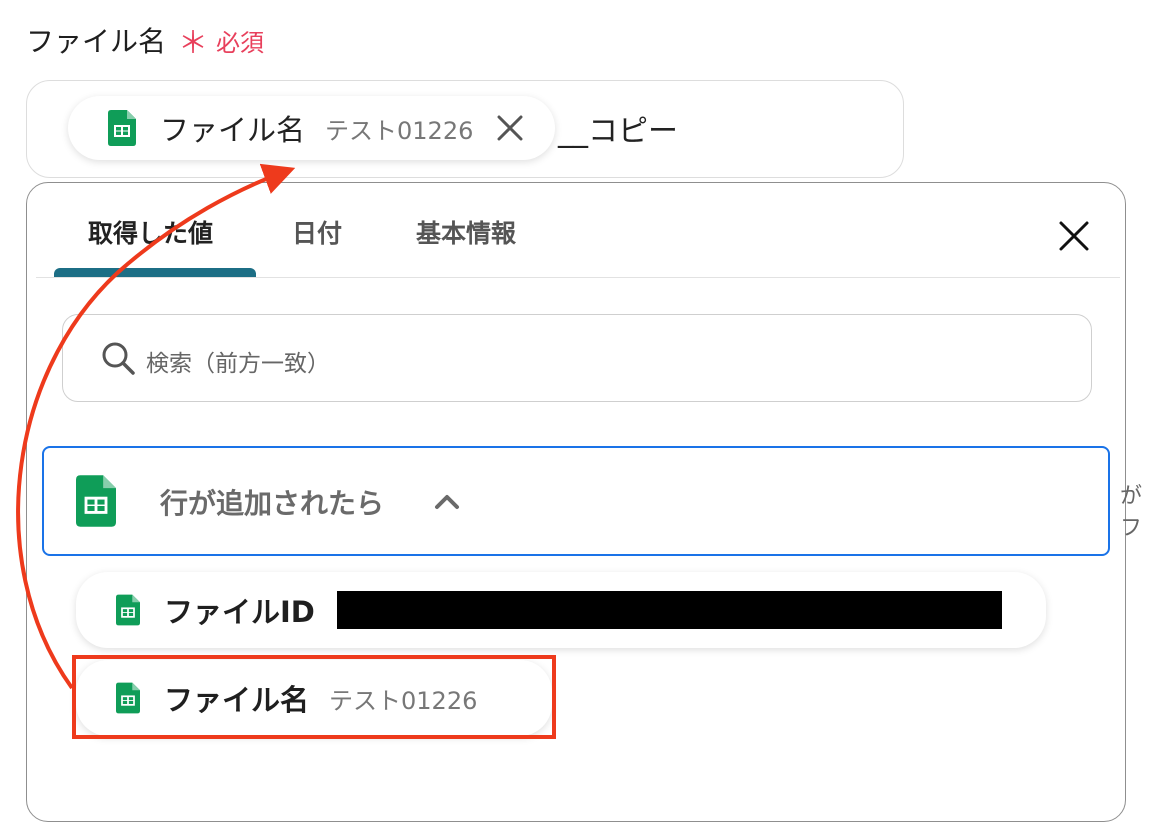 The image size is (1154, 822). I want to click on clipped-side-text: がフ, so click(1131, 512).